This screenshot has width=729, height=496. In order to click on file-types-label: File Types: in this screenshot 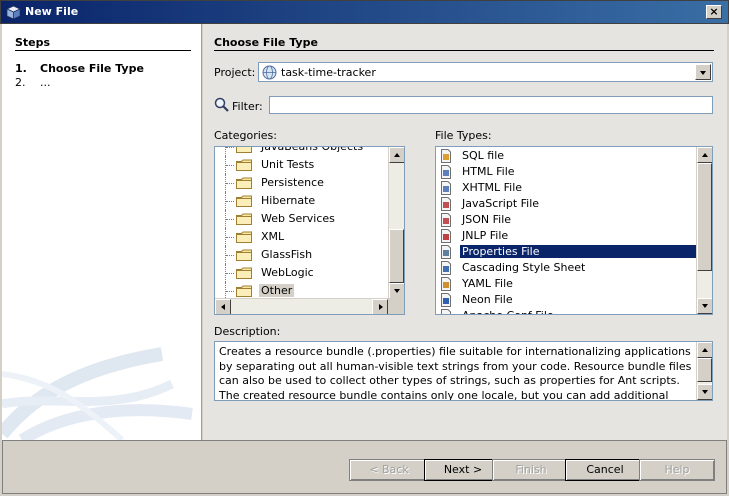, I will do `click(463, 135)`.